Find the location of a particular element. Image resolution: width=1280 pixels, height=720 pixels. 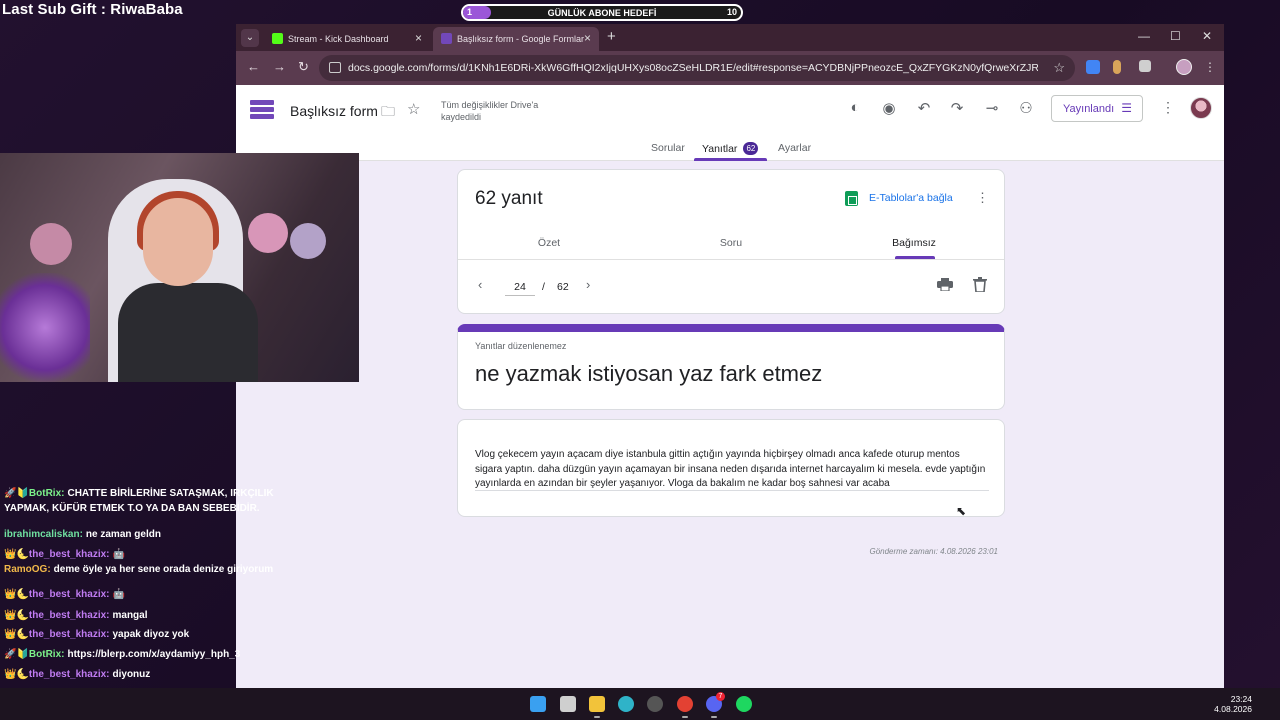

reload-icon: ↻ is located at coordinates (303, 67).